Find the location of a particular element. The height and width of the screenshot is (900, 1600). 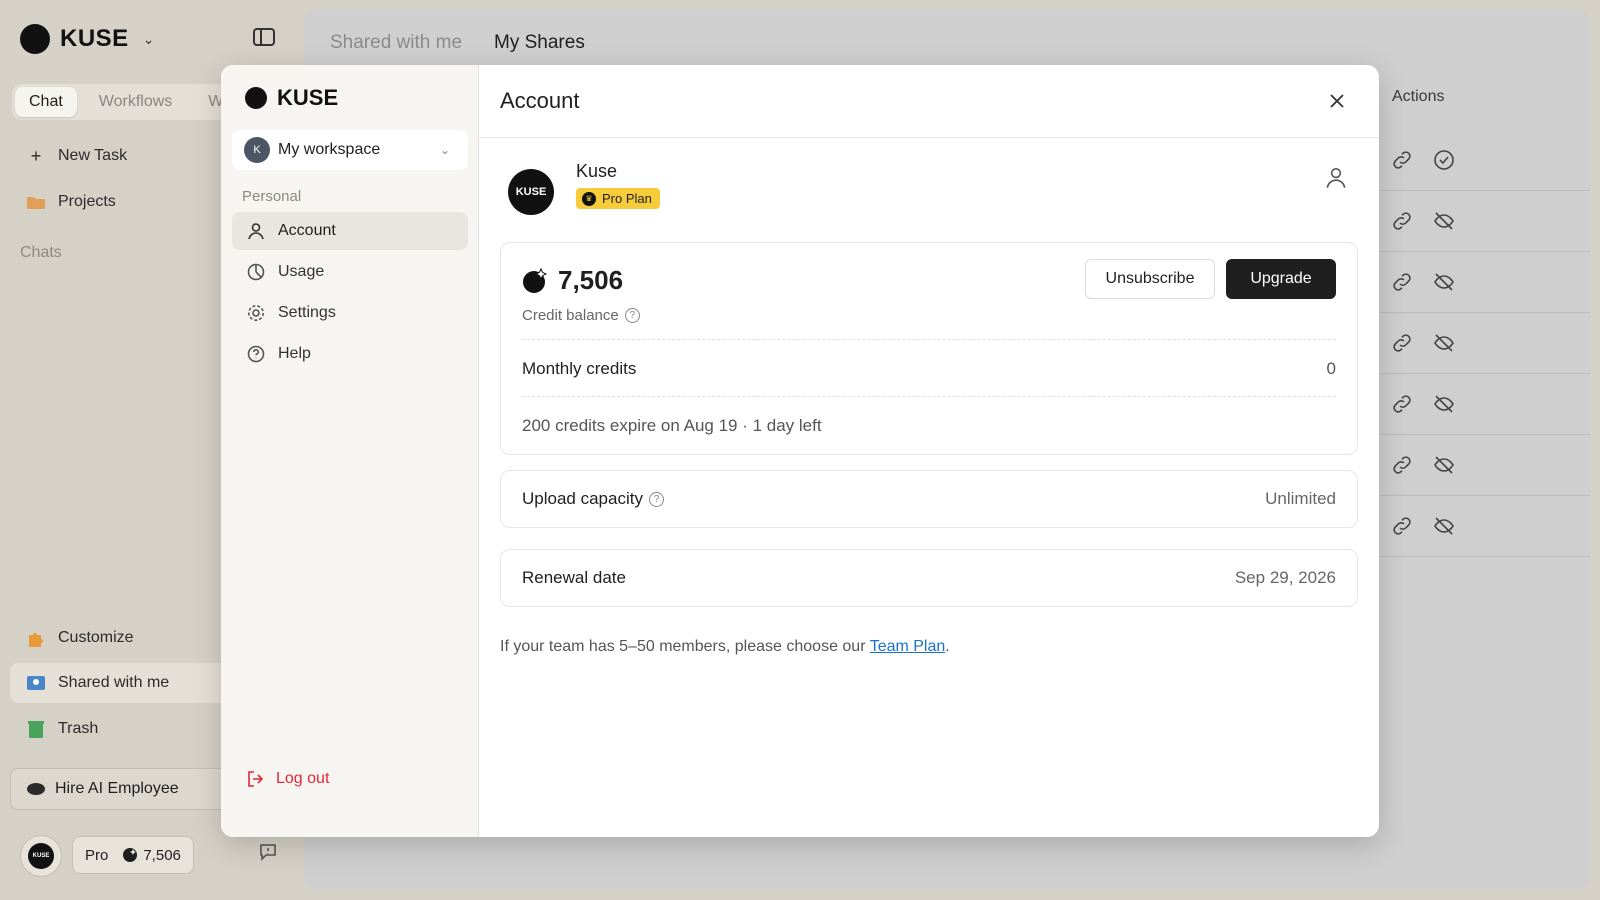

monthly-credits-label: Monthly credits is located at coordinates (579, 368).